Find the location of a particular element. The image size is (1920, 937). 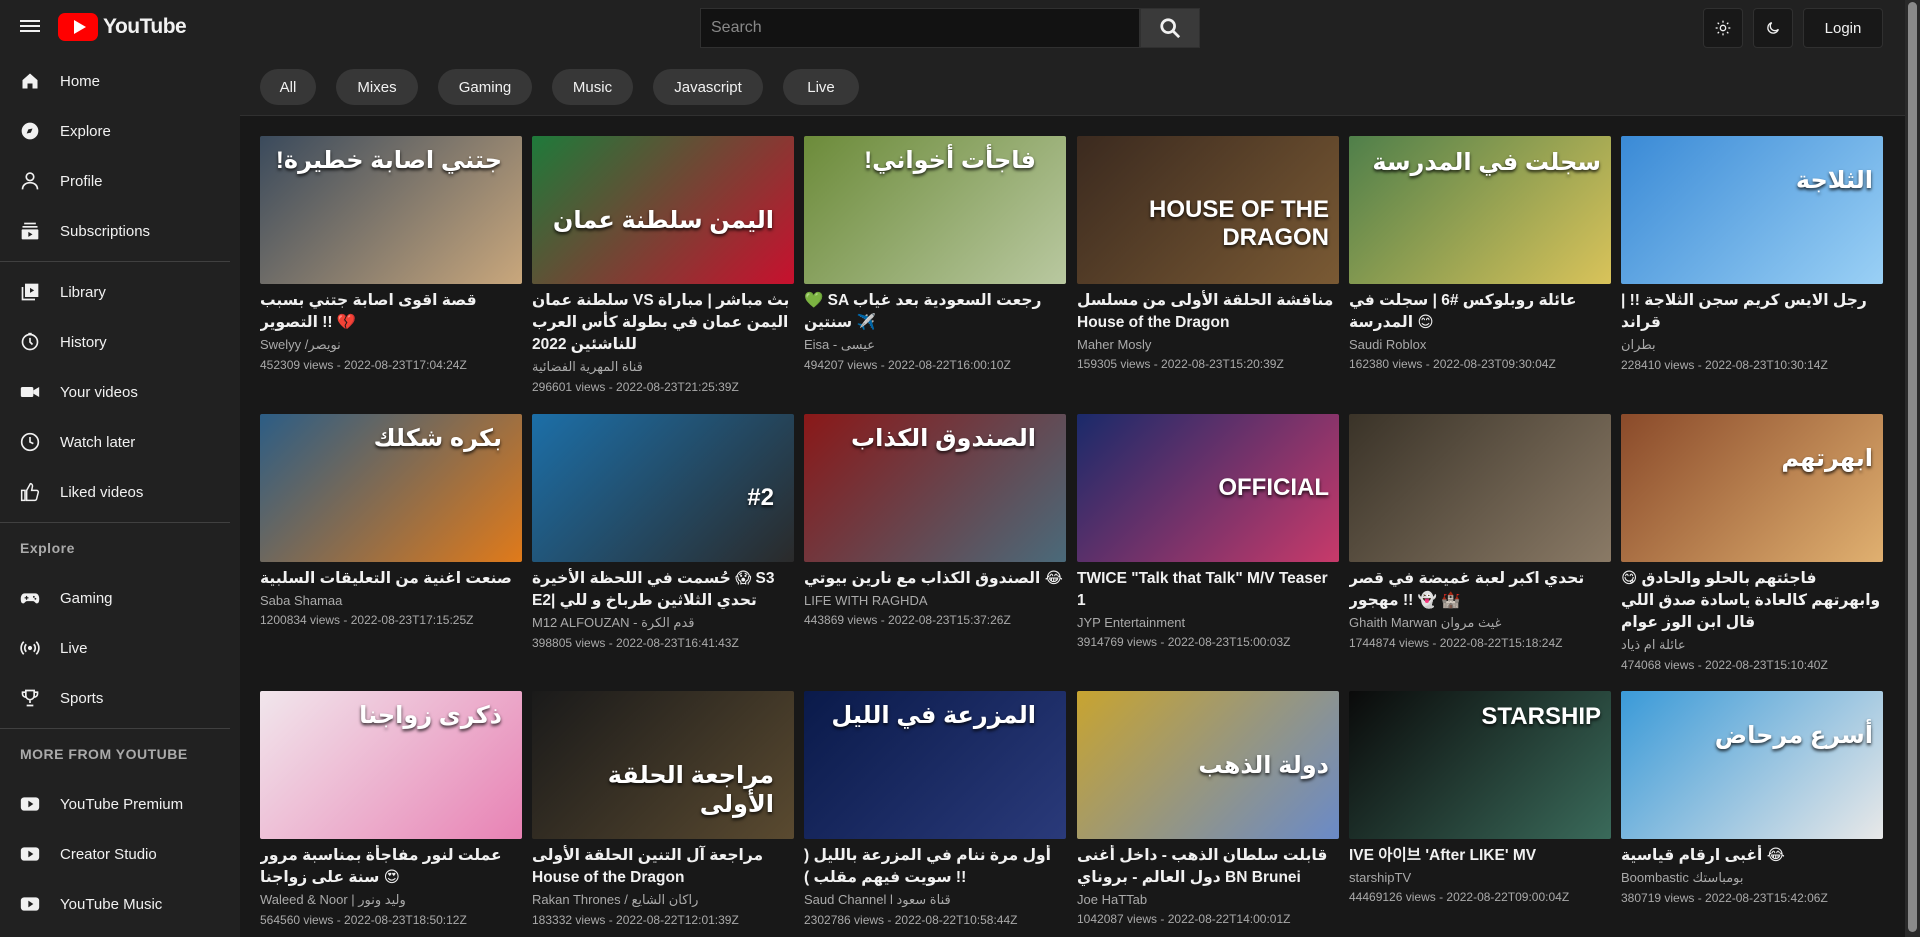

channel-name: Rakan Thrones / راكان الشايع is located at coordinates (663, 900).